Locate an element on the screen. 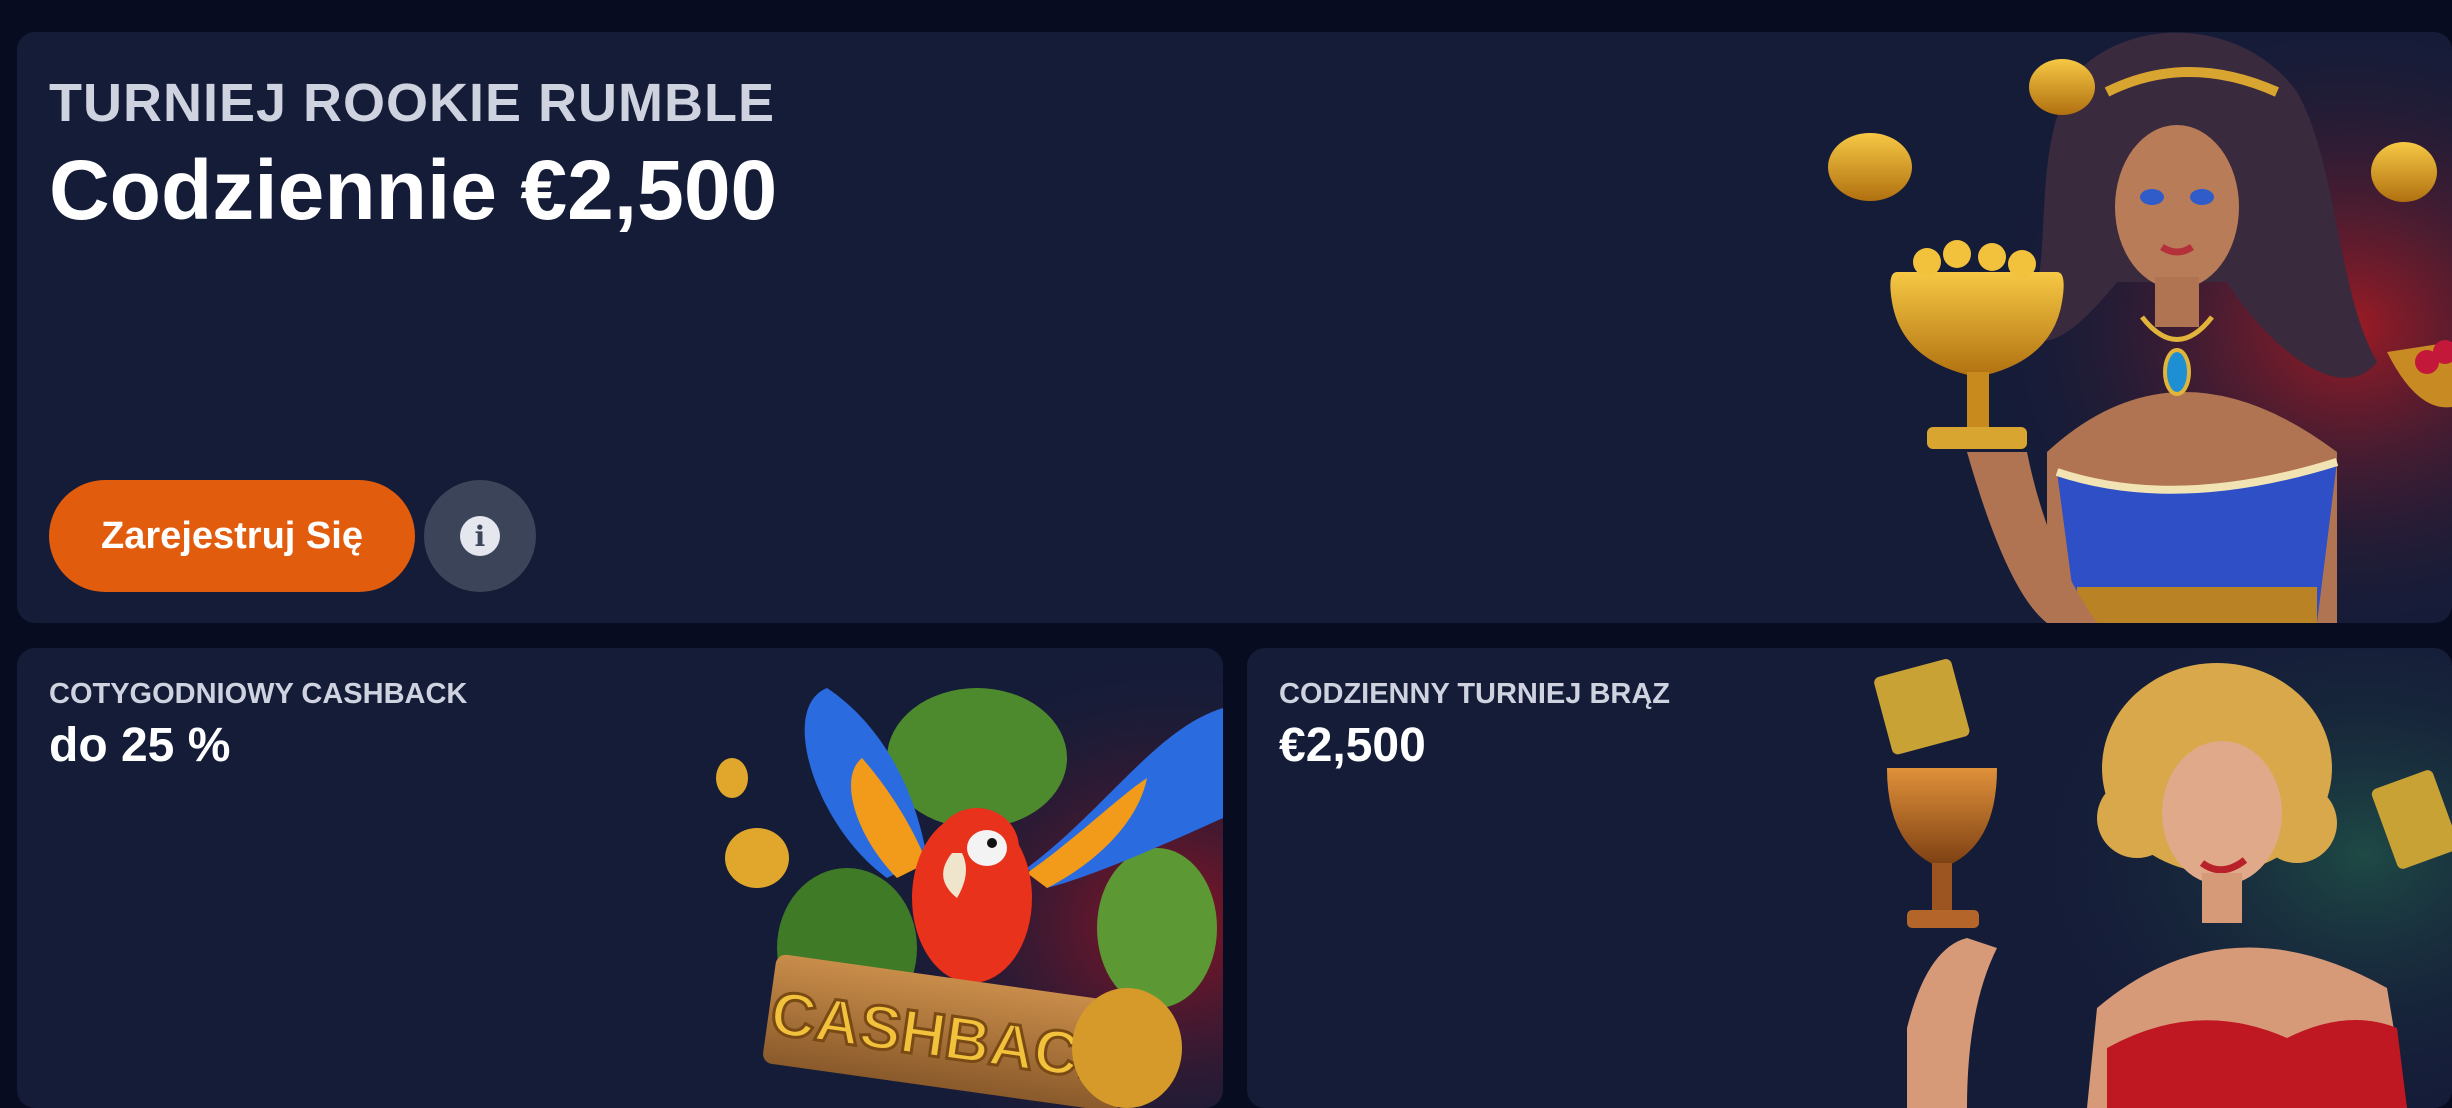 The width and height of the screenshot is (2452, 1108). parrot-cashback-illustration: CASHBACK is located at coordinates (955, 878).